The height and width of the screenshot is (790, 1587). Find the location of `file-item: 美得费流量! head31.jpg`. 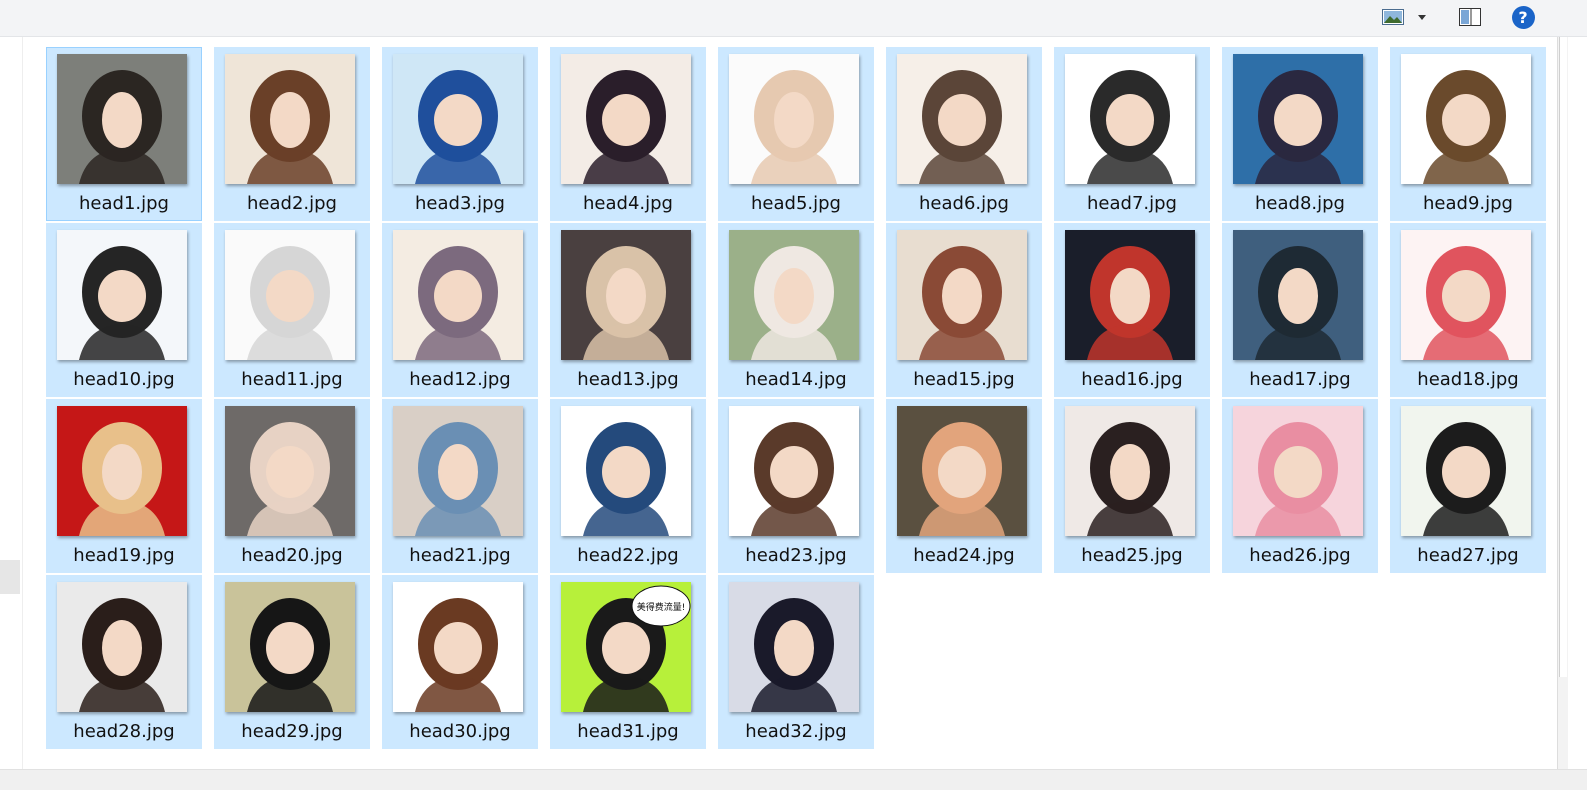

file-item: 美得费流量! head31.jpg is located at coordinates (628, 662).